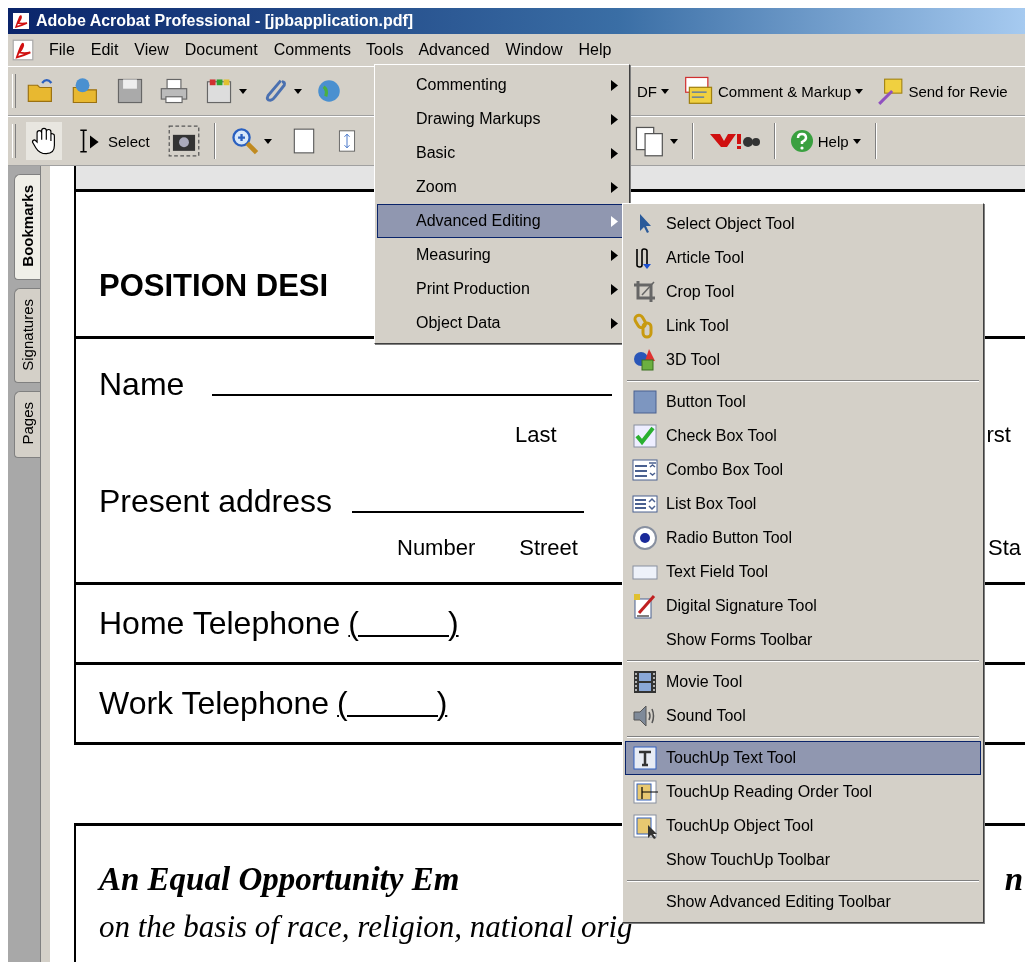  Describe the element at coordinates (803, 640) in the screenshot. I see `menu-item: Show Forms Toolbar` at that location.